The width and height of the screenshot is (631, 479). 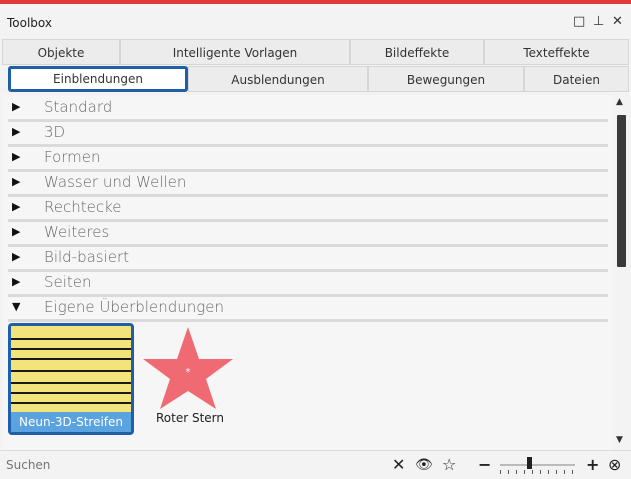 I want to click on category-label: Eigene Überblendungen, so click(x=134, y=307).